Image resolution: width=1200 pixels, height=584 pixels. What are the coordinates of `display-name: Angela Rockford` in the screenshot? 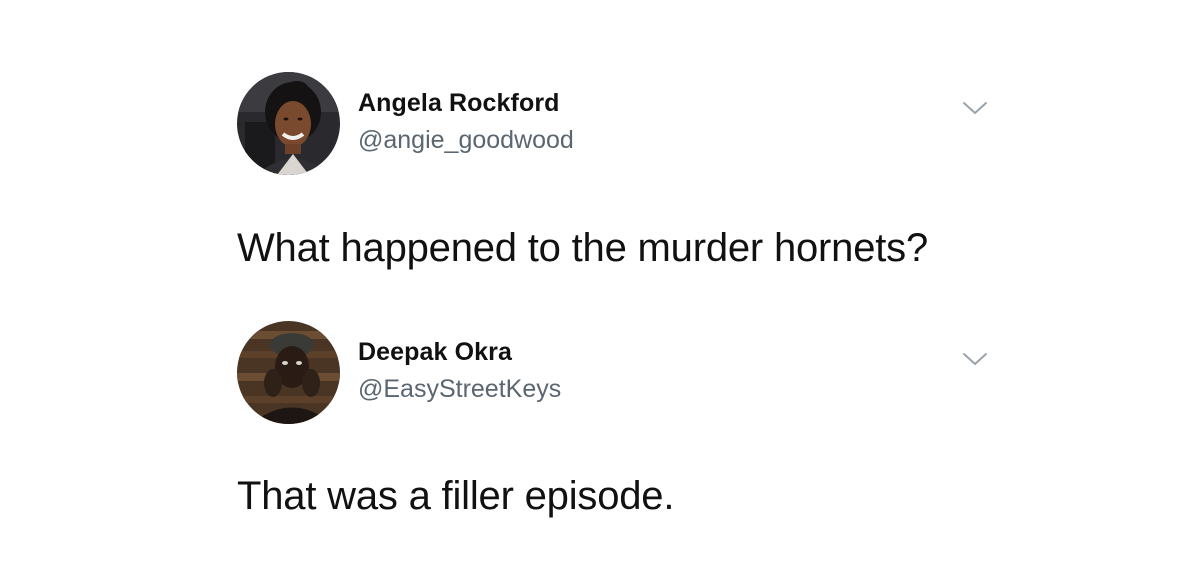 It's located at (459, 103).